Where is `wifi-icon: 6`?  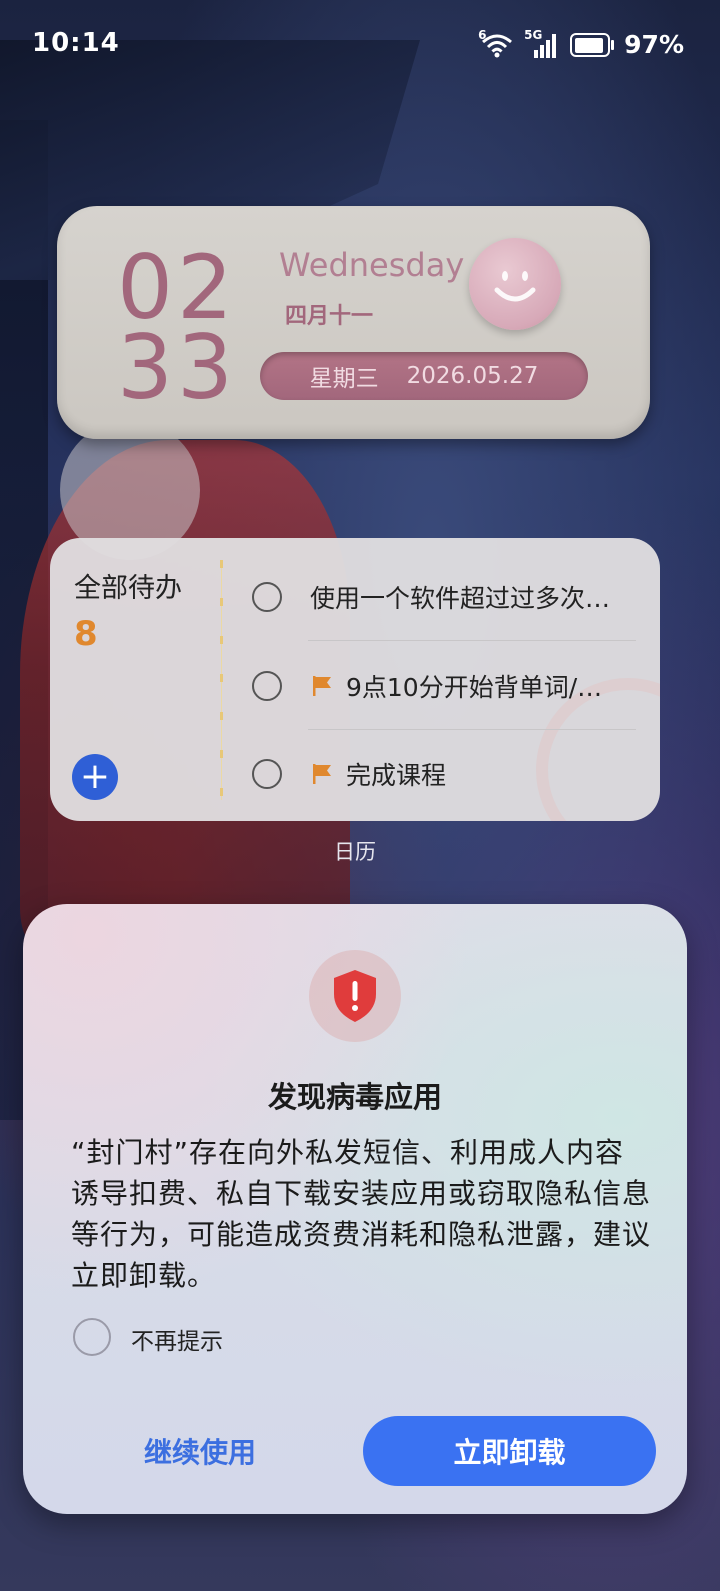 wifi-icon: 6 is located at coordinates (496, 43).